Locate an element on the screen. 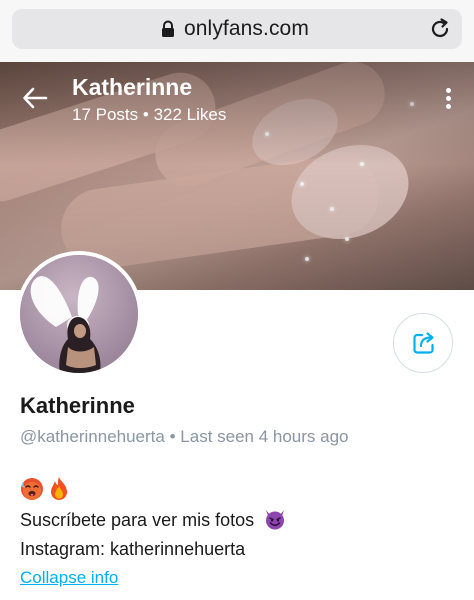 The width and height of the screenshot is (474, 600). fire-emoji is located at coordinates (59, 488).